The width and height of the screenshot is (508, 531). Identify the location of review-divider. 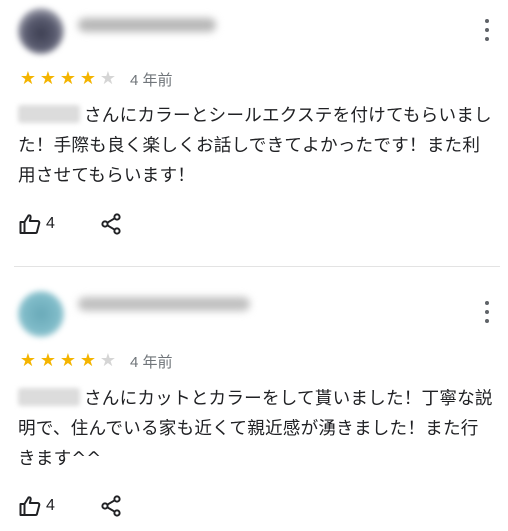
(257, 266).